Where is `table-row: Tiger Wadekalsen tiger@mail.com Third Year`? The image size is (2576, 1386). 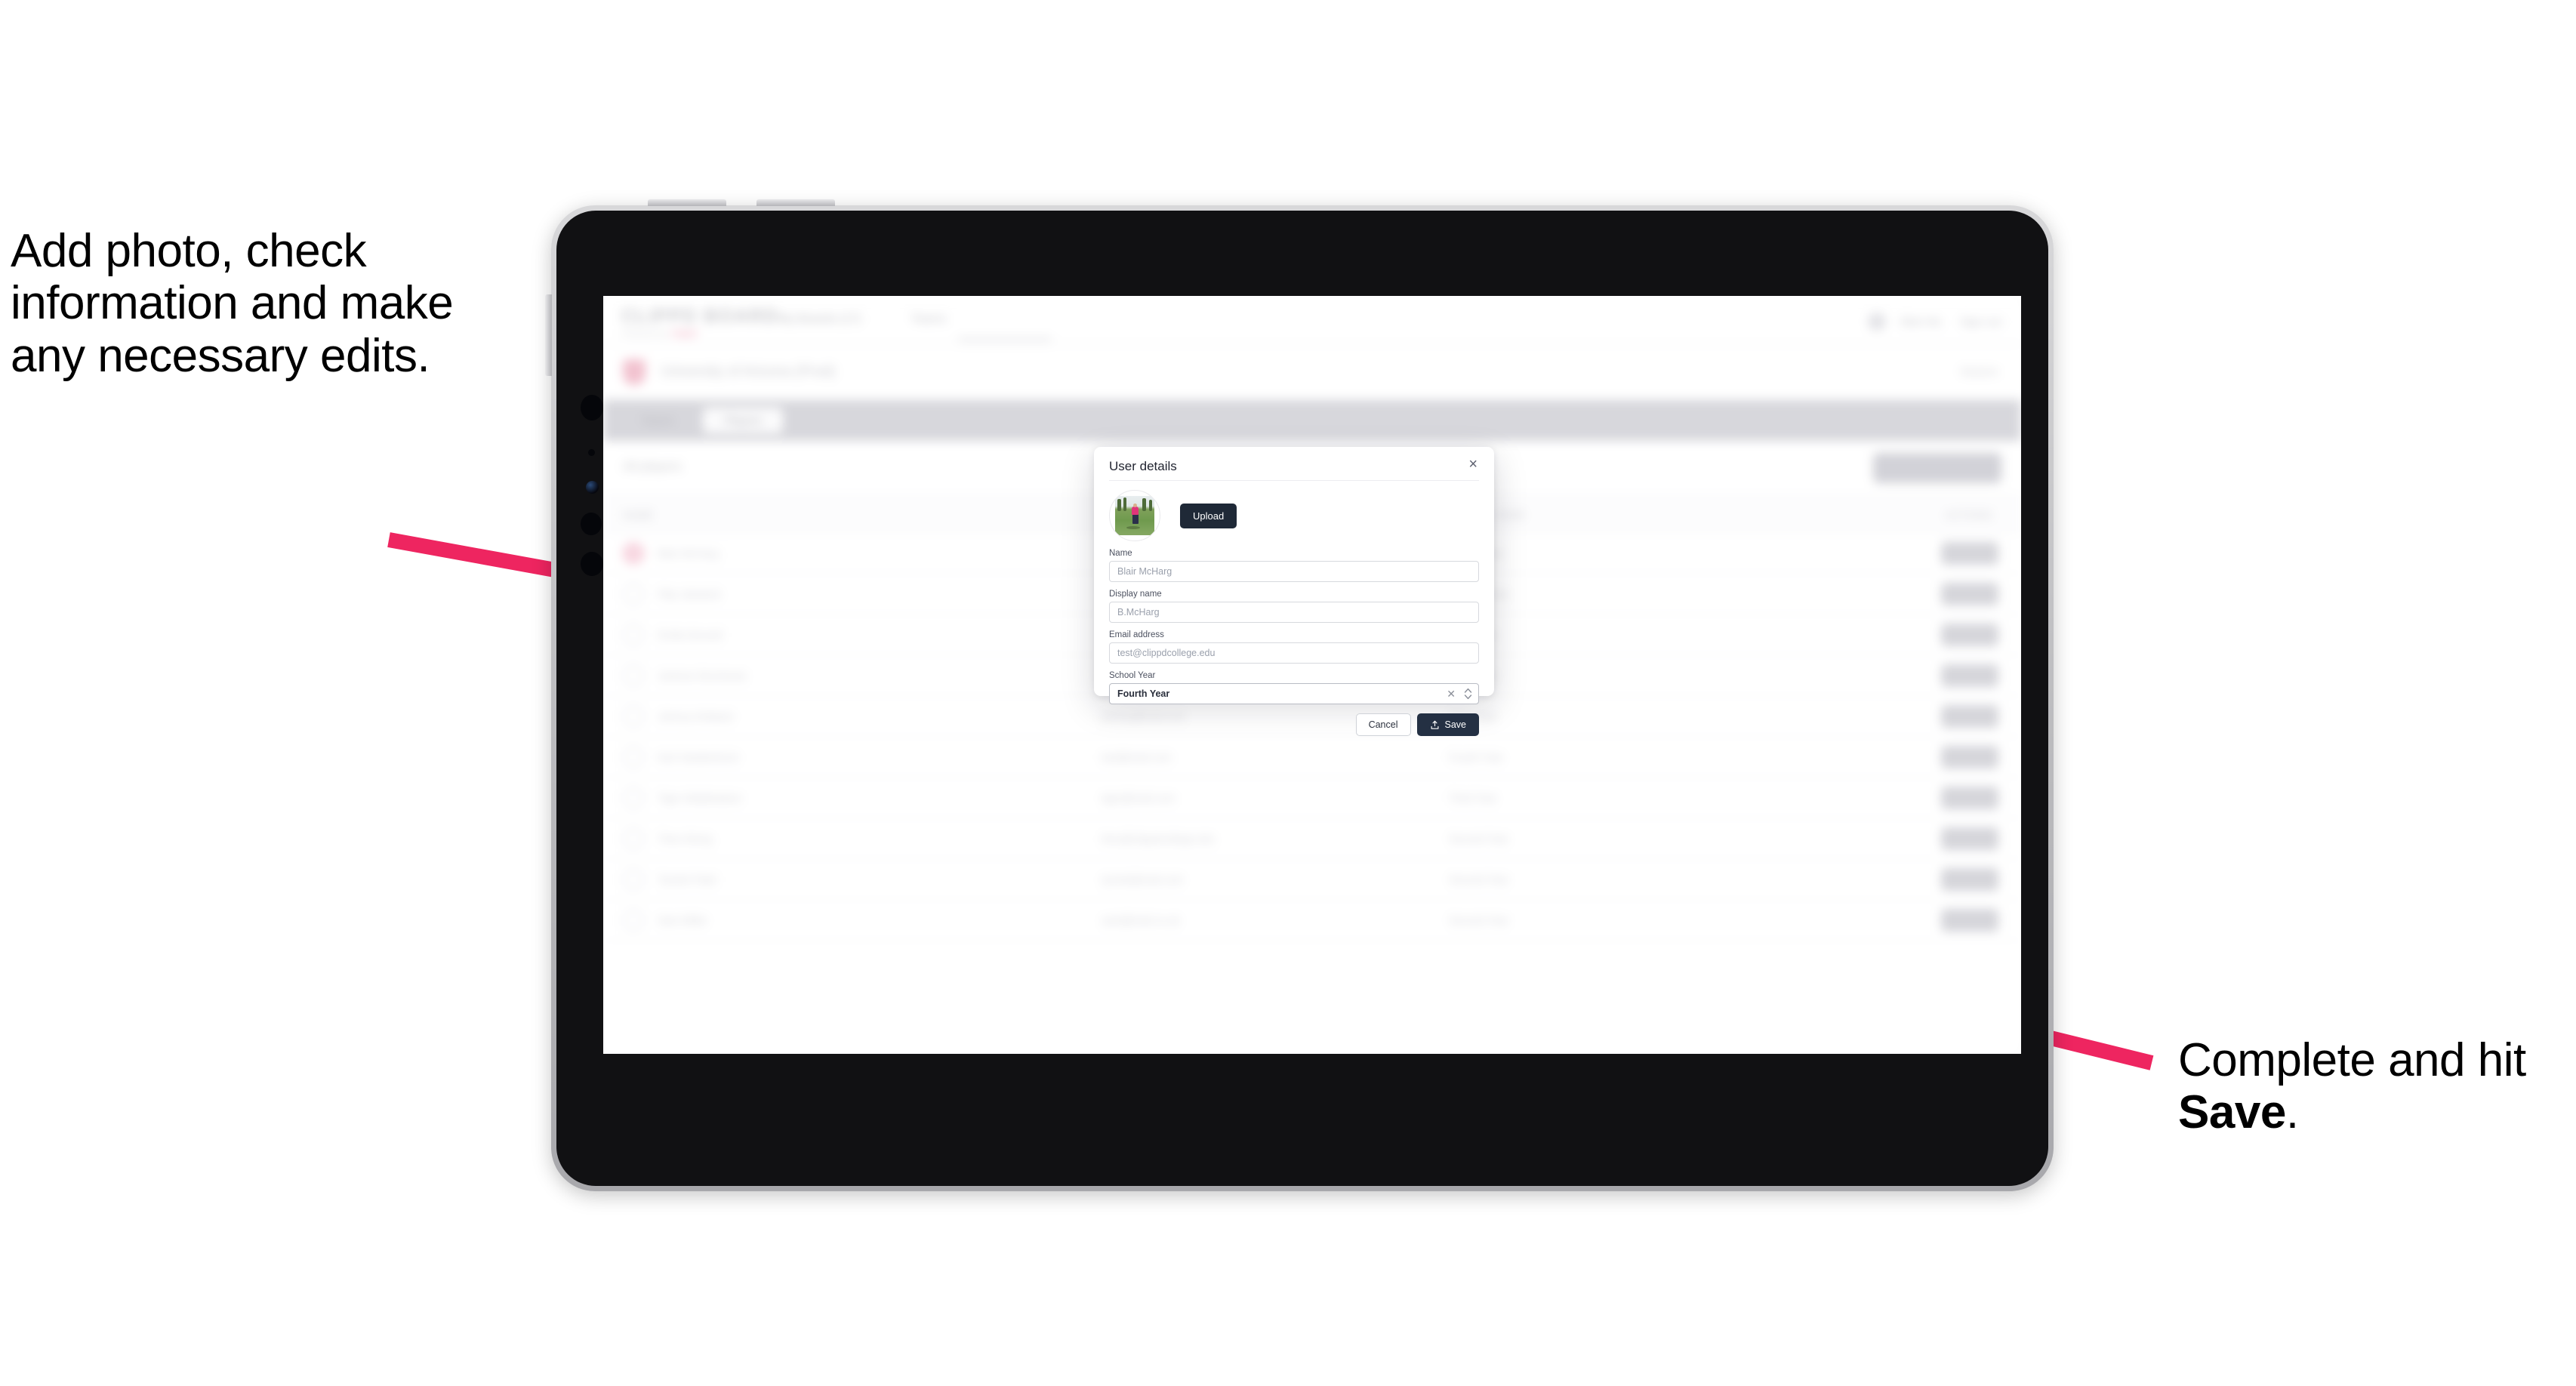
table-row: Tiger Wadekalsen tiger@mail.com Third Year is located at coordinates (1312, 798).